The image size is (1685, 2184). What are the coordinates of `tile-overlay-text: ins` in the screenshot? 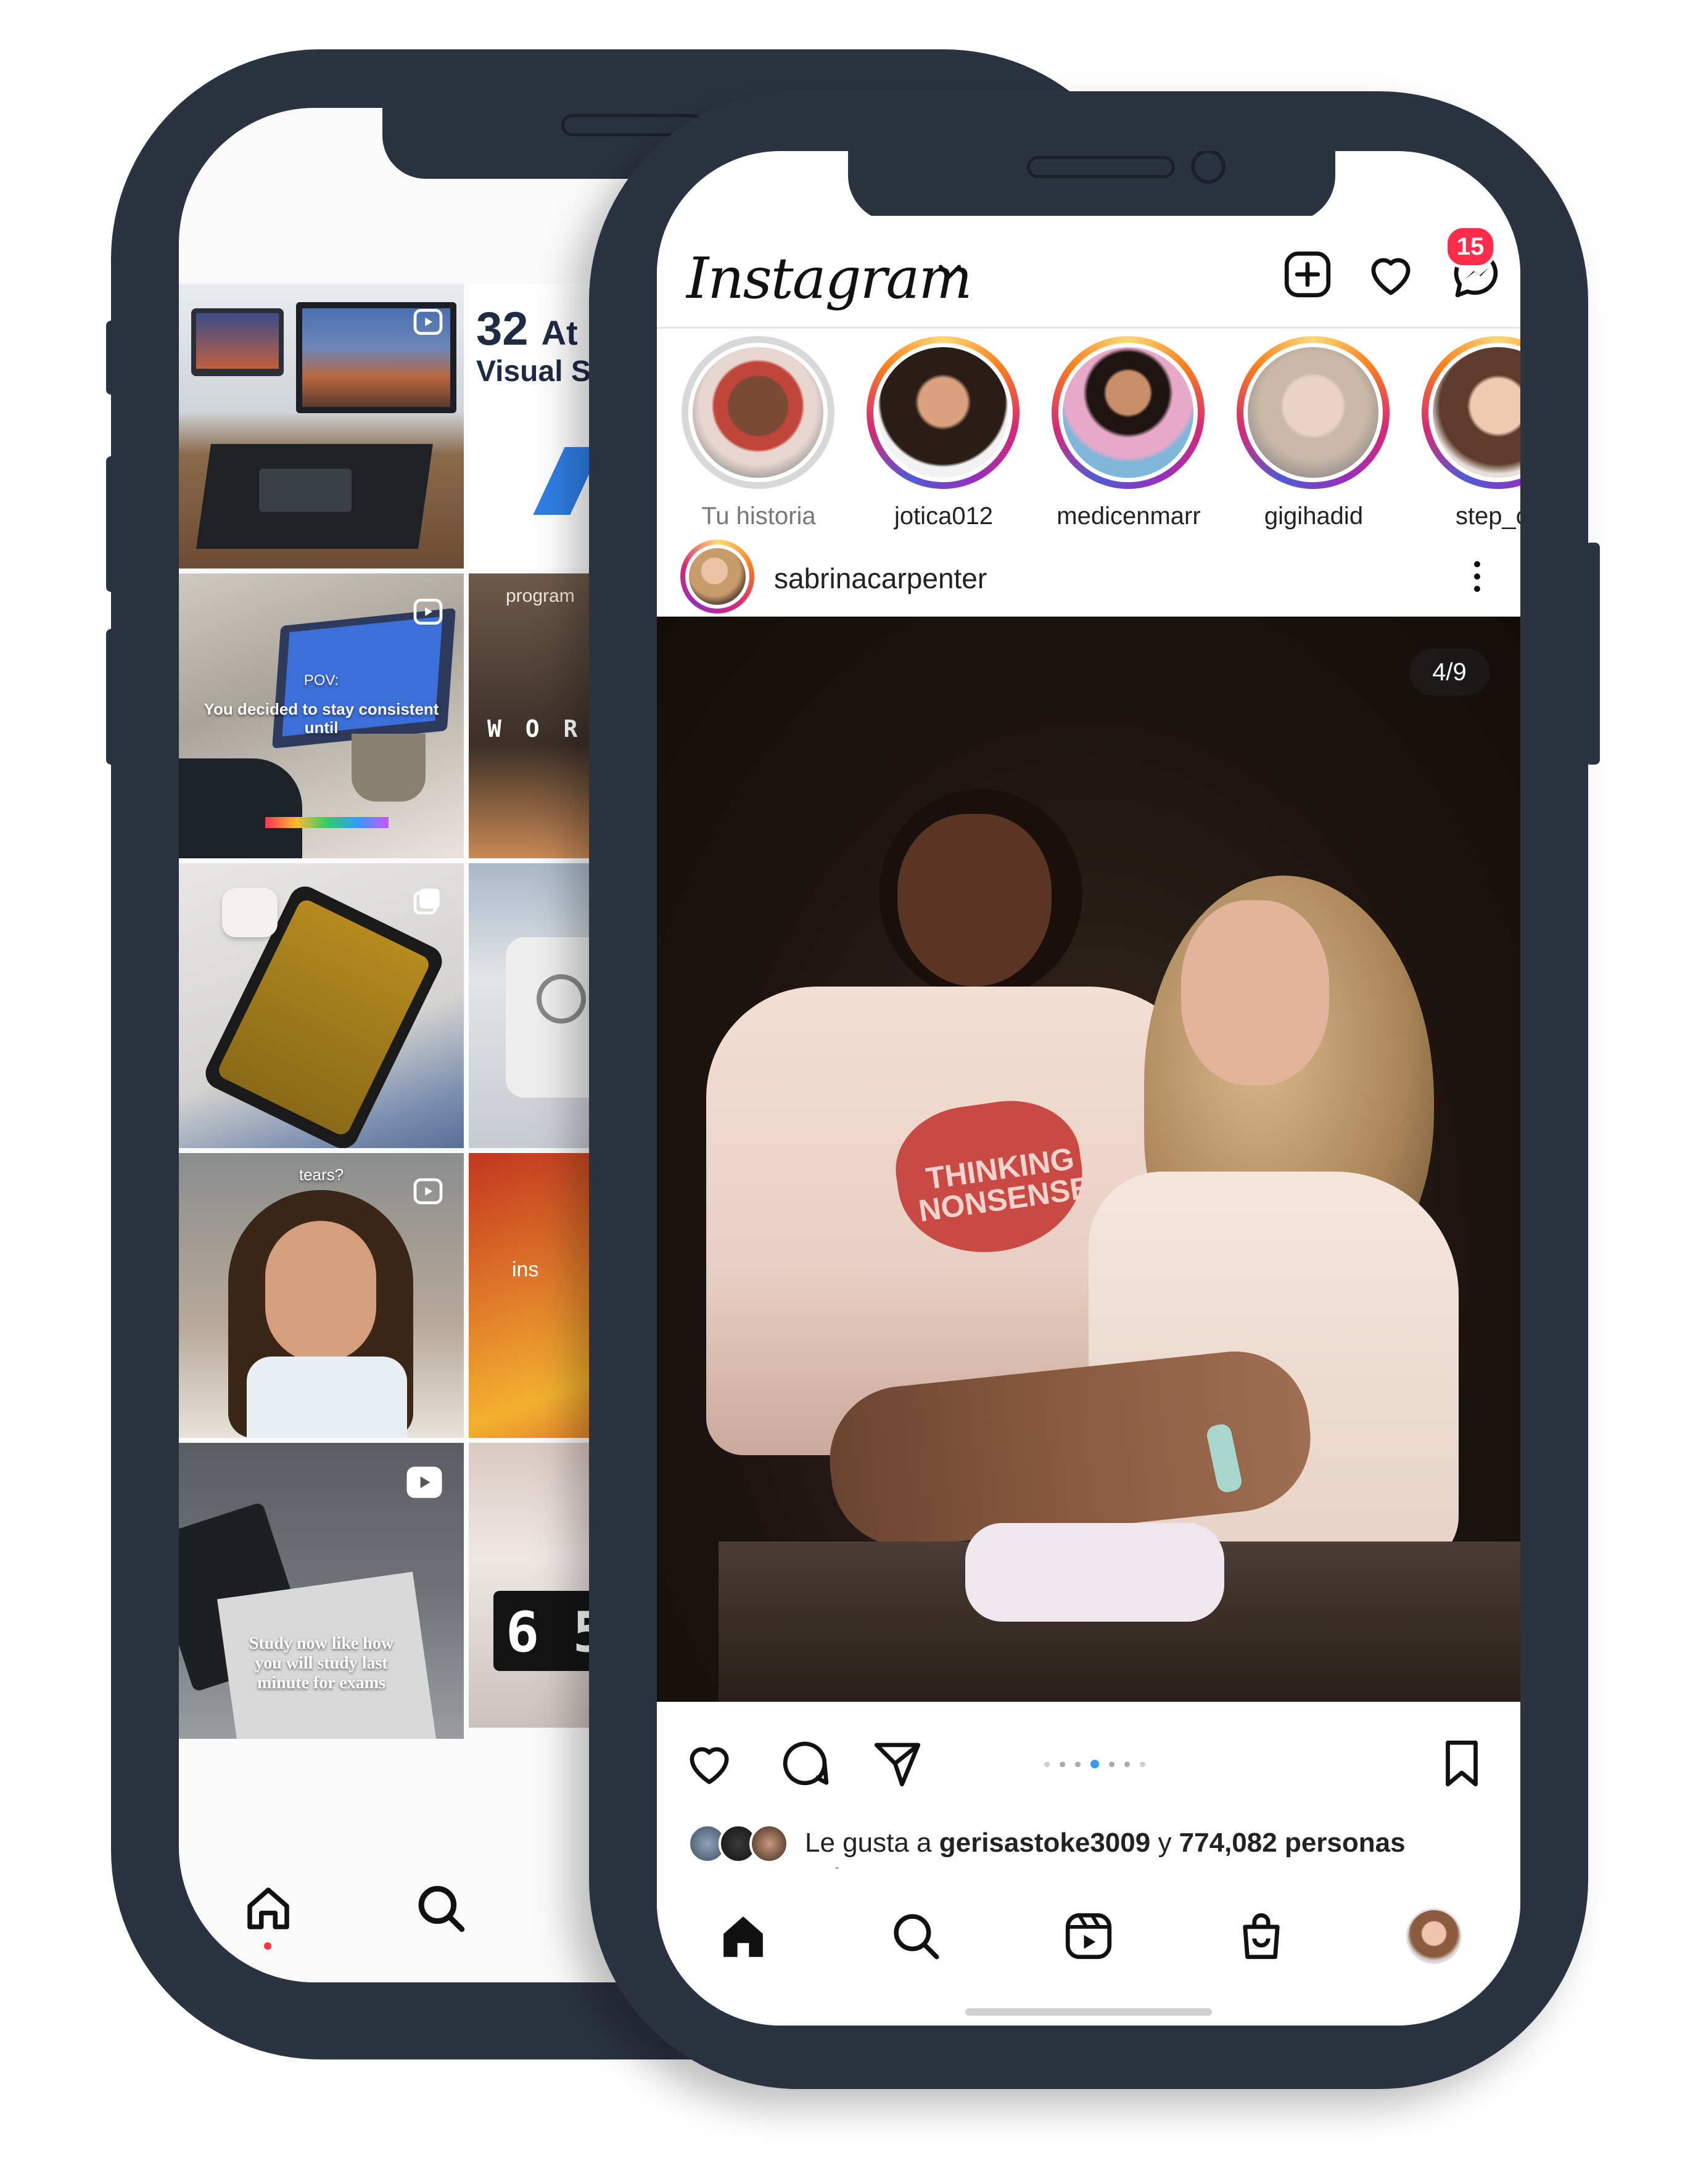 It's located at (525, 1269).